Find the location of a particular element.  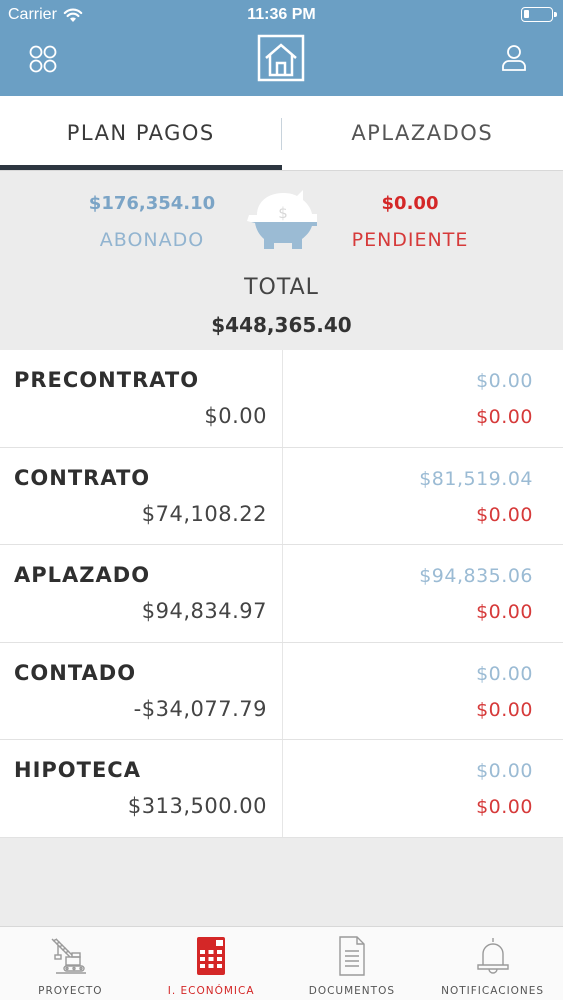

piggy-bank-icon: $ is located at coordinates (282, 219).